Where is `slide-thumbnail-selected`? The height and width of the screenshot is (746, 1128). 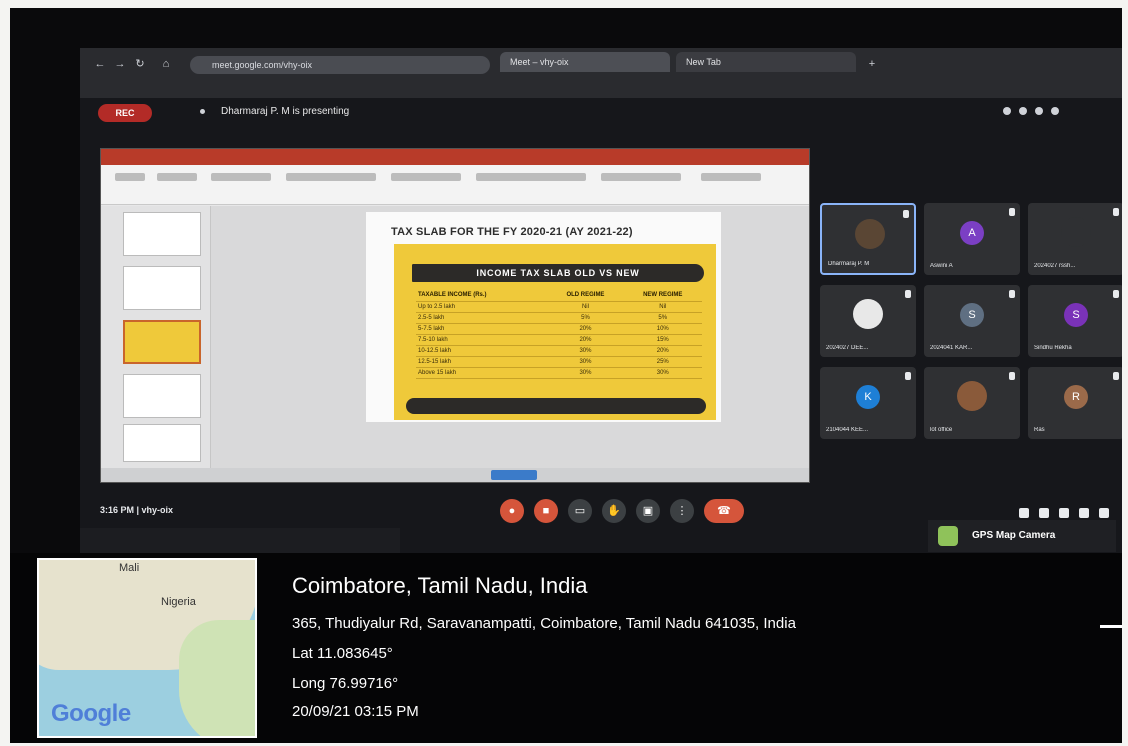
slide-thumbnail-selected is located at coordinates (162, 342).